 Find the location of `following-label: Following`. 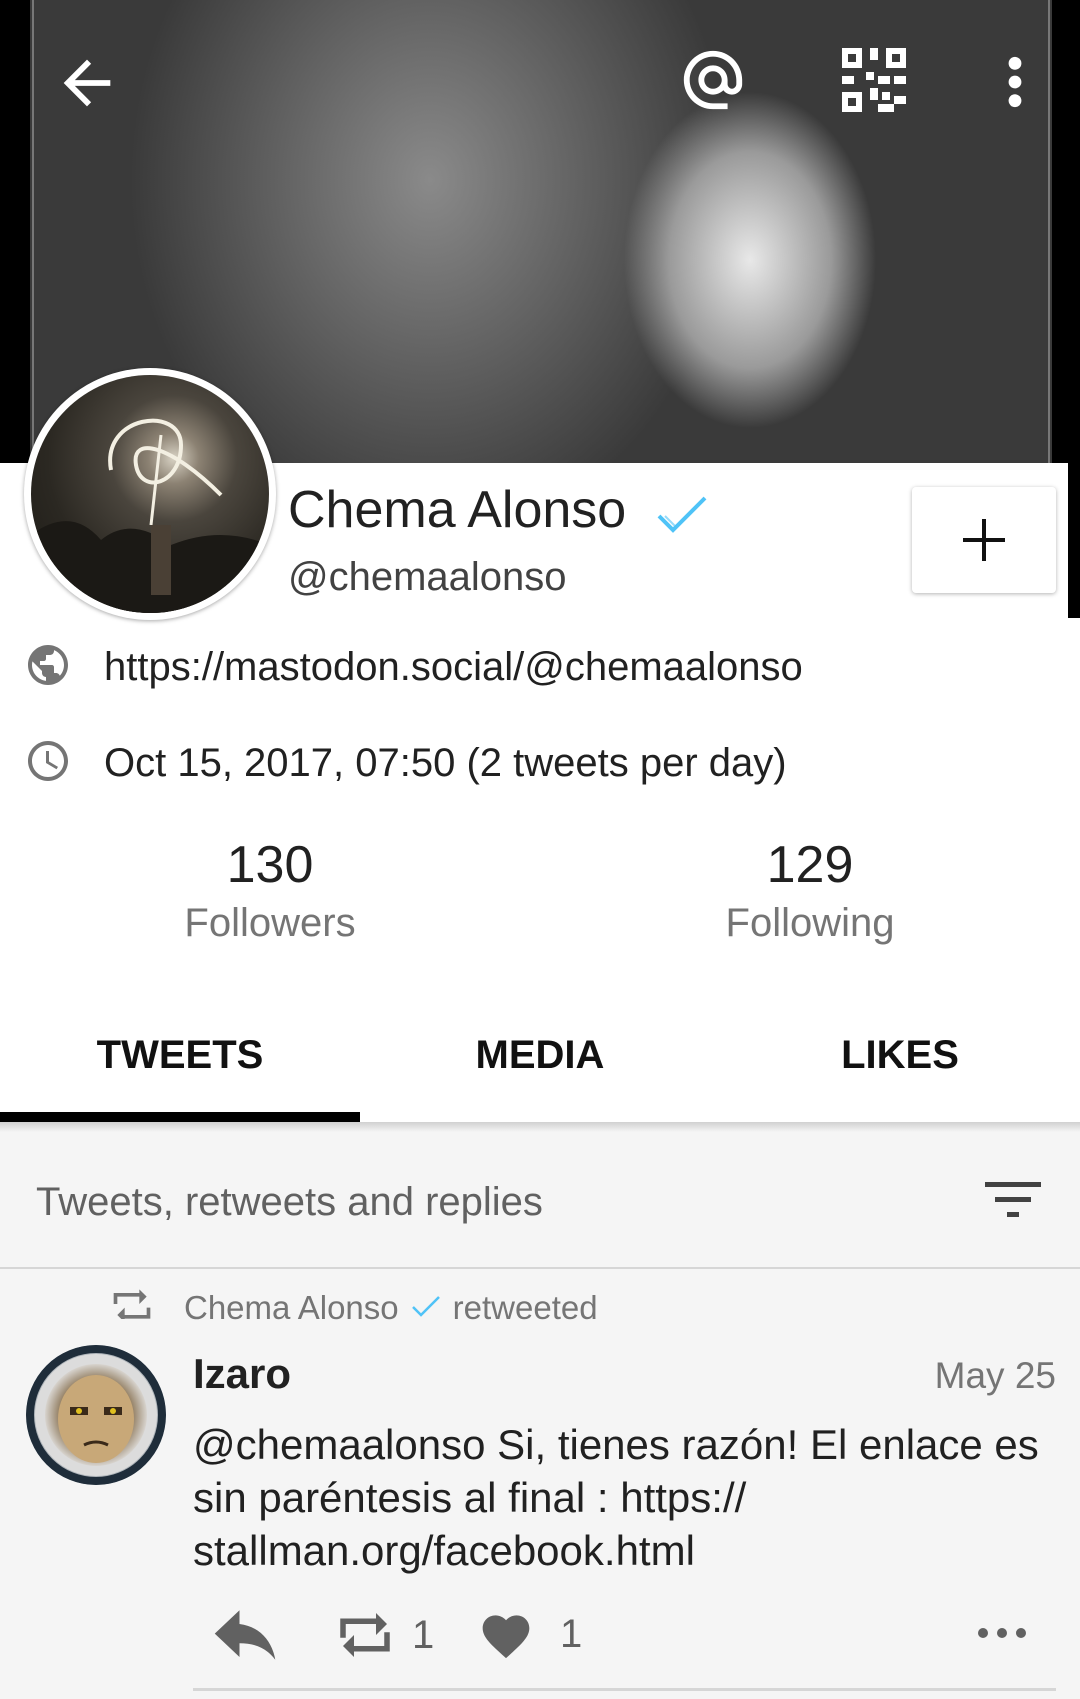

following-label: Following is located at coordinates (810, 923).